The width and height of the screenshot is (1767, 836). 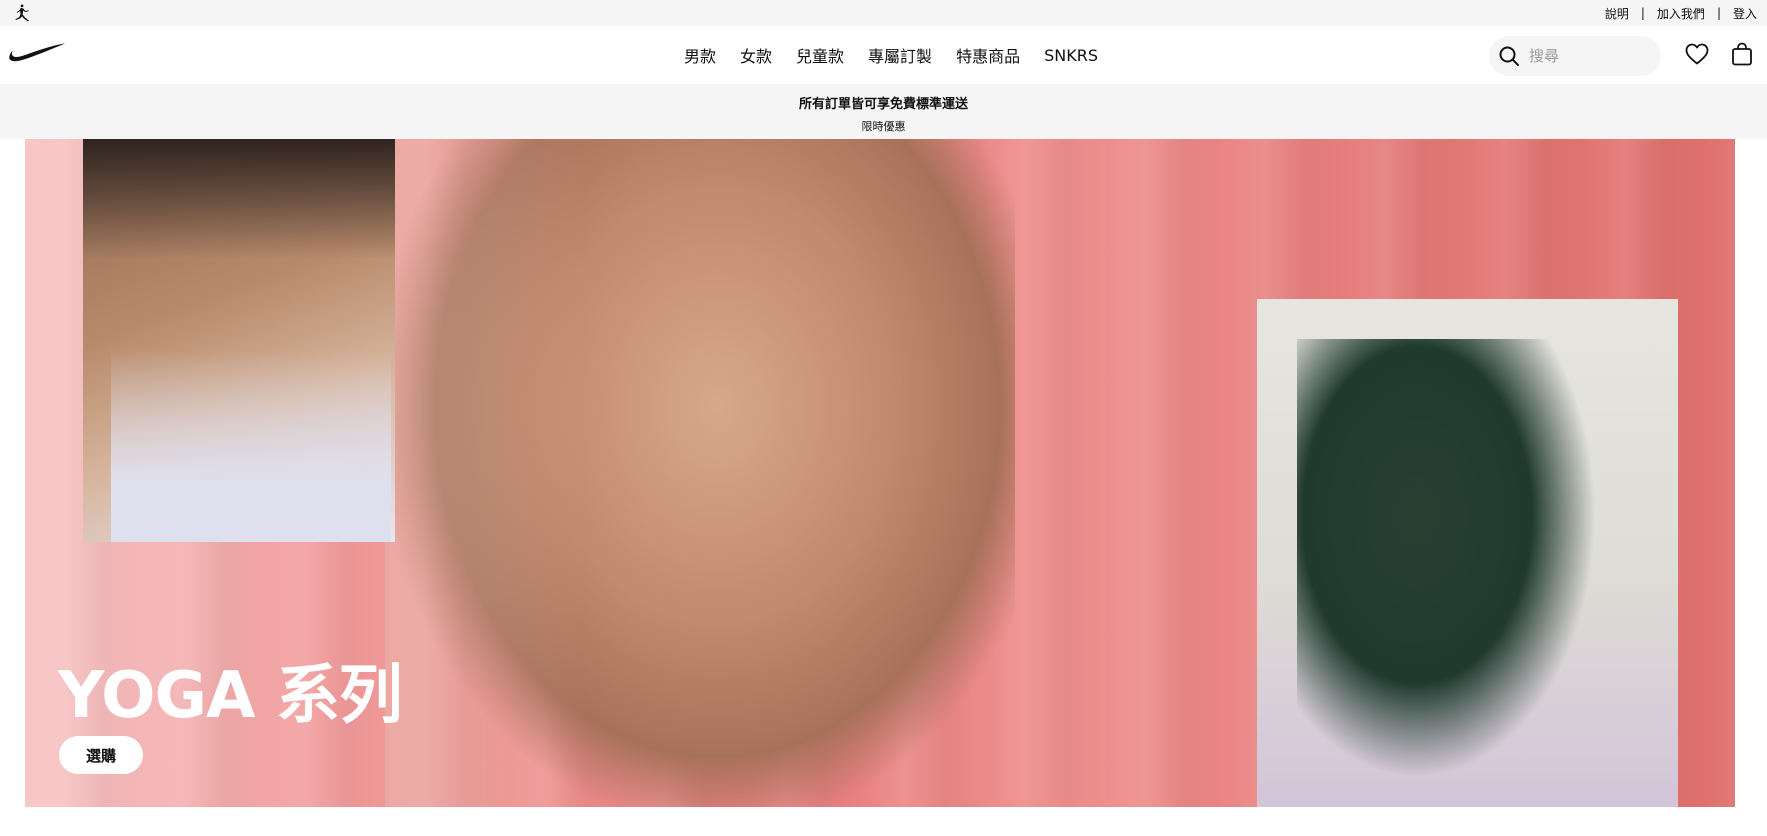 I want to click on utility-links: 說明 | 加入我們 | 登入, so click(x=1676, y=13).